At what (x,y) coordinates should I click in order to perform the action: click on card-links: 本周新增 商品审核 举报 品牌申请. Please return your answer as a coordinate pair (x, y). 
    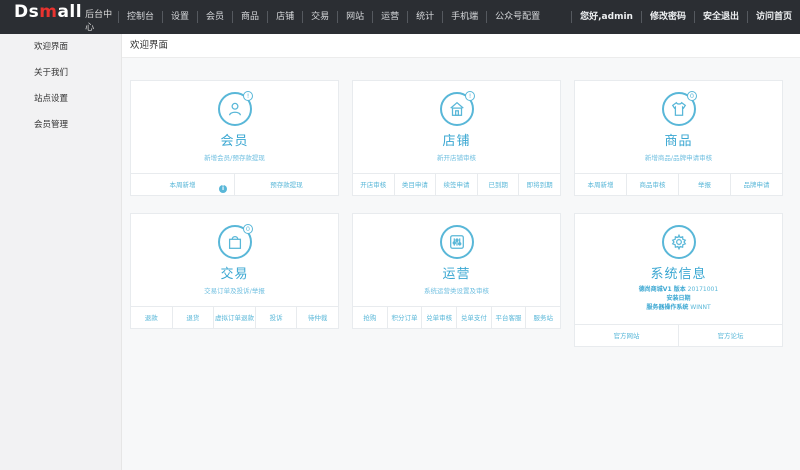
    Looking at the image, I should click on (678, 184).